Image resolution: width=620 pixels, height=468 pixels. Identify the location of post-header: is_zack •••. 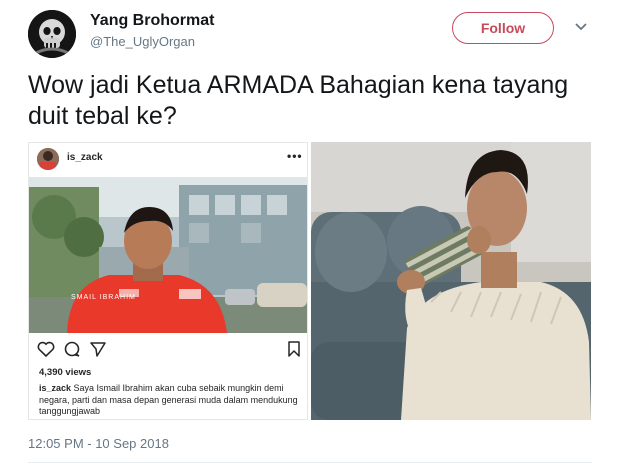
(168, 160).